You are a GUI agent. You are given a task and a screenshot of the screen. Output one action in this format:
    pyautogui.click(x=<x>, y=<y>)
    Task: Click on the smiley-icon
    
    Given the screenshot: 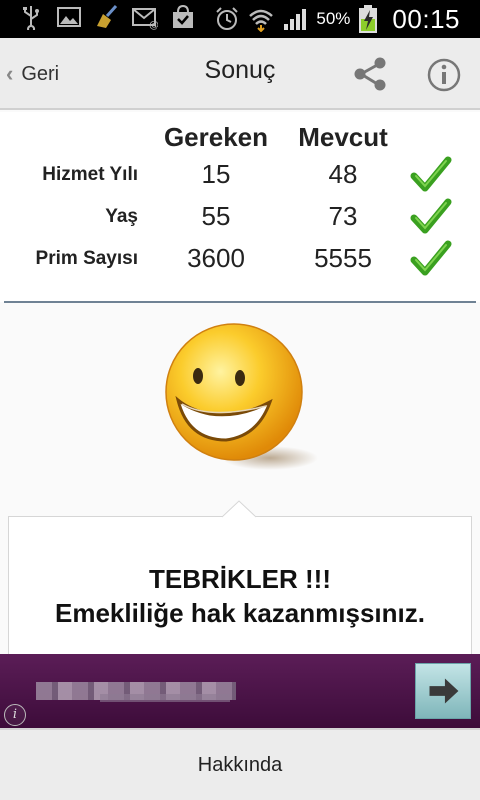 What is the action you would take?
    pyautogui.click(x=241, y=396)
    